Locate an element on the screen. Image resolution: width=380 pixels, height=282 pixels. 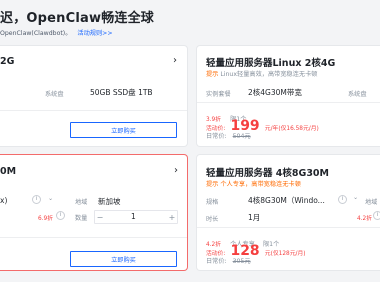
duration-value: 1月 is located at coordinates (254, 217).